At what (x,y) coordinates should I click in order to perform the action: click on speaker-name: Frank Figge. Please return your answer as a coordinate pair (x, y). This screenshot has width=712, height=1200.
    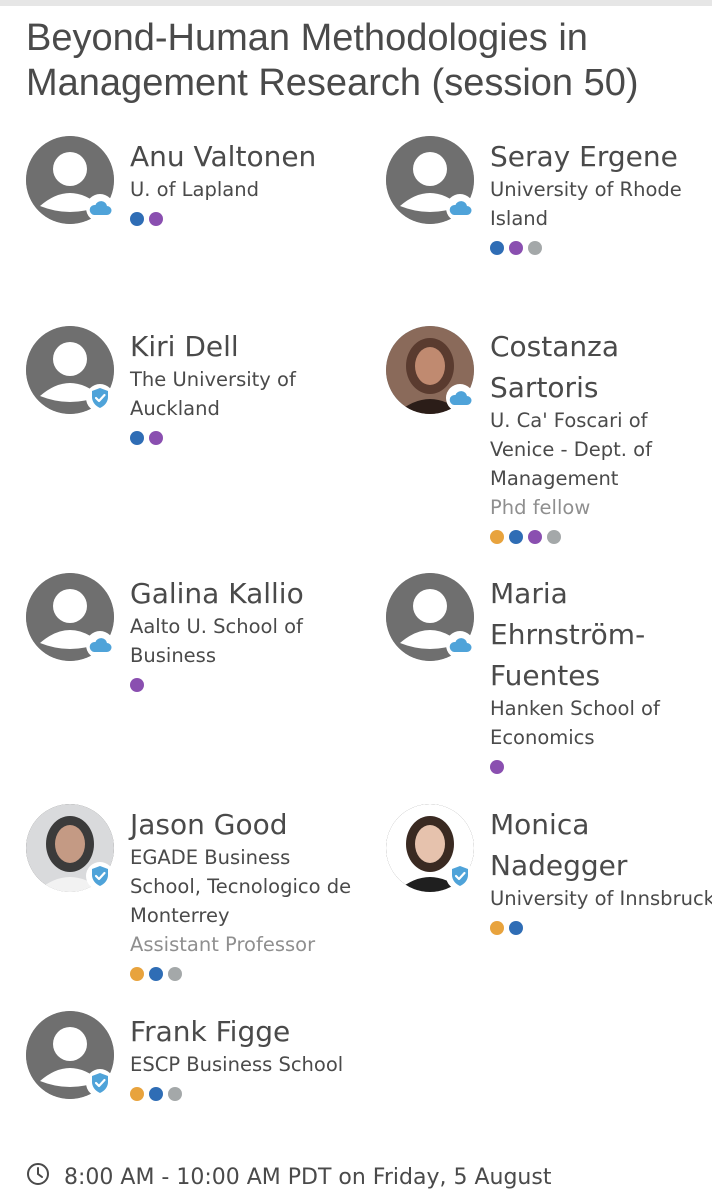
    Looking at the image, I should click on (243, 1031).